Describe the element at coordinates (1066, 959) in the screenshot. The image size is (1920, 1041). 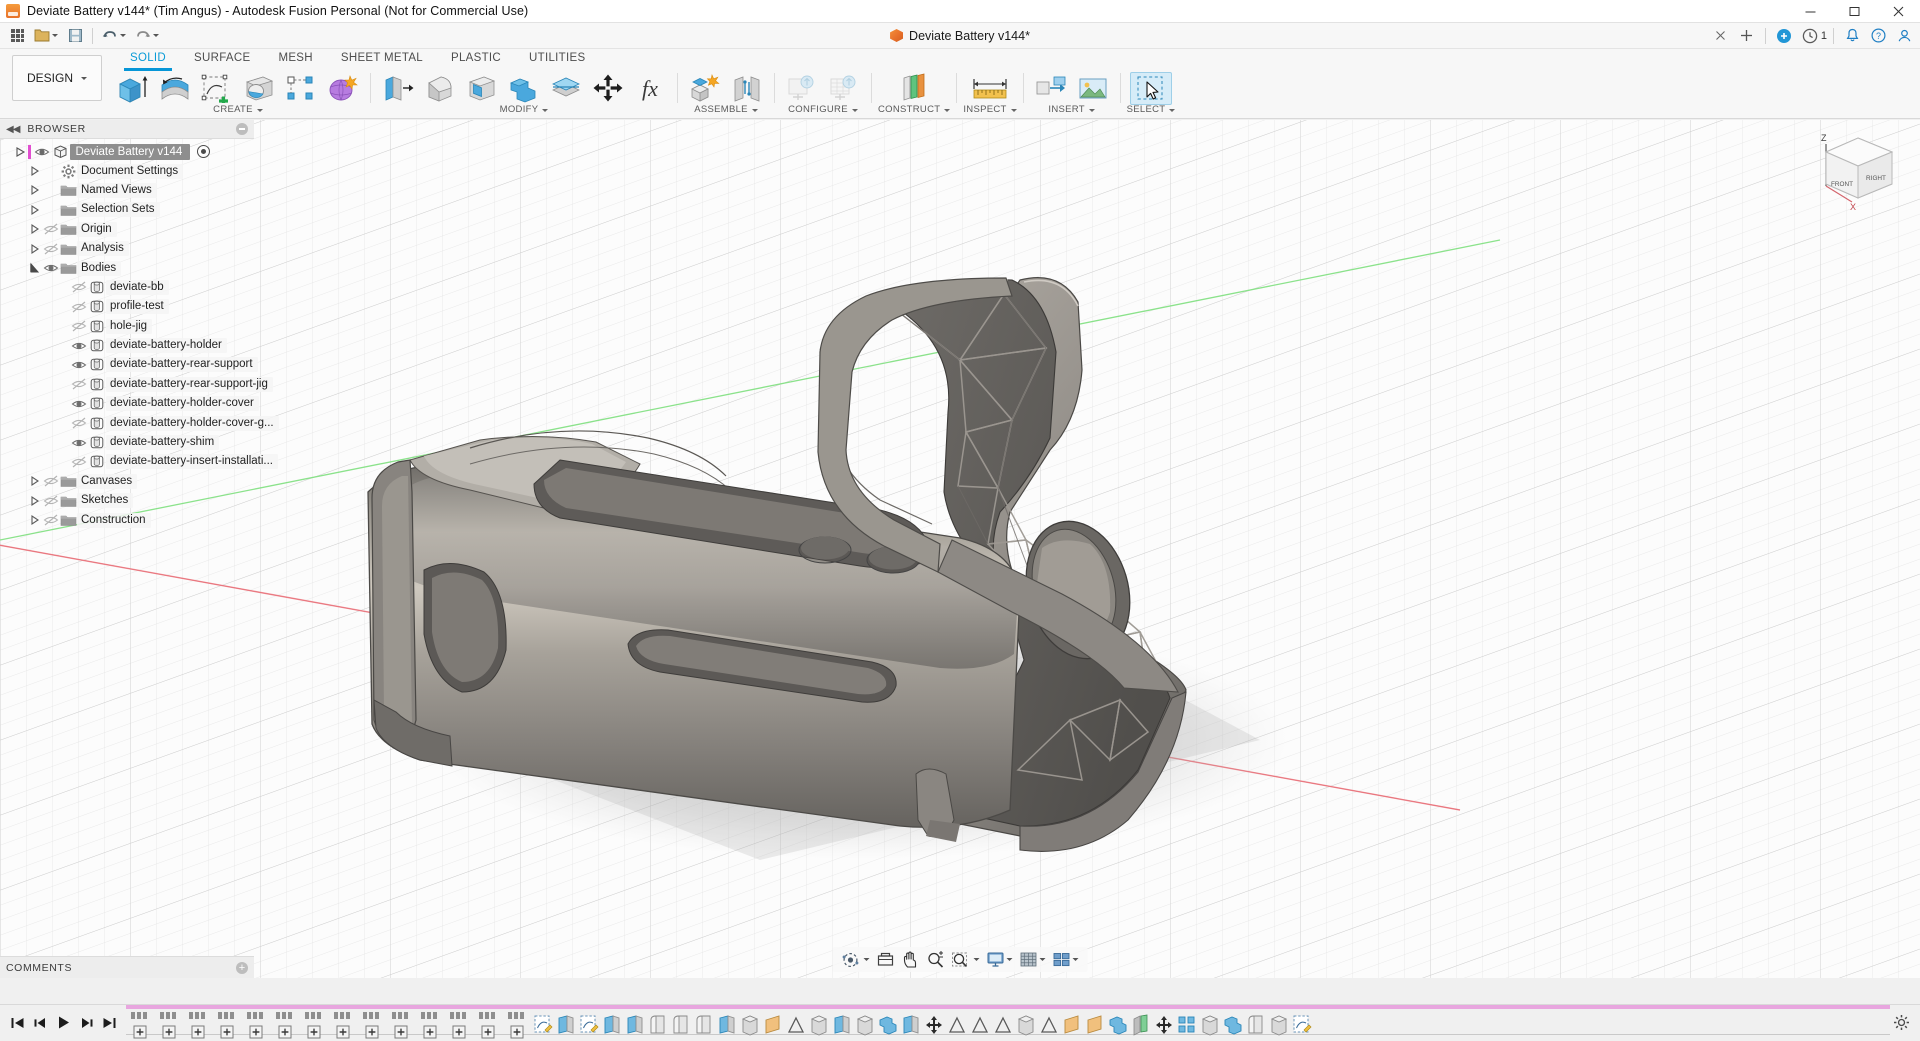
I see `viewports-icon` at that location.